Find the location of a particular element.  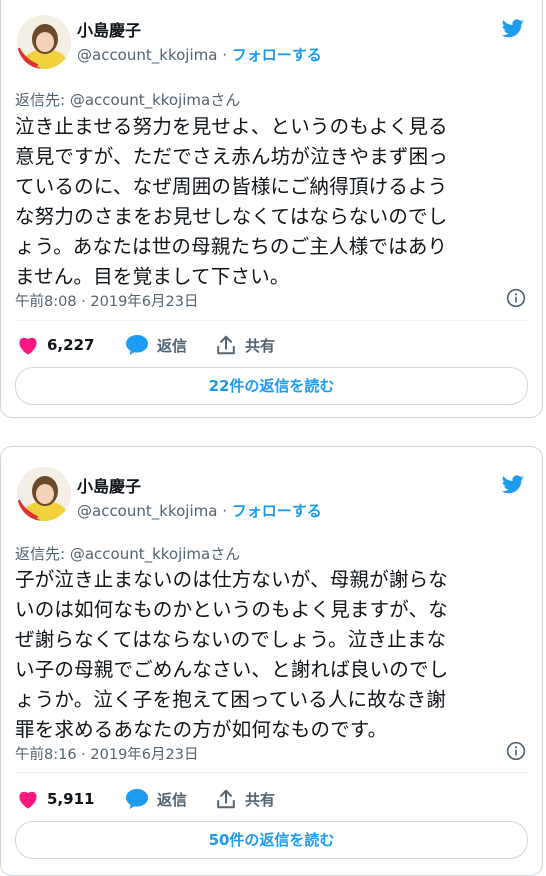

tweet-actions: 5,911 返信 共有 is located at coordinates (271, 799).